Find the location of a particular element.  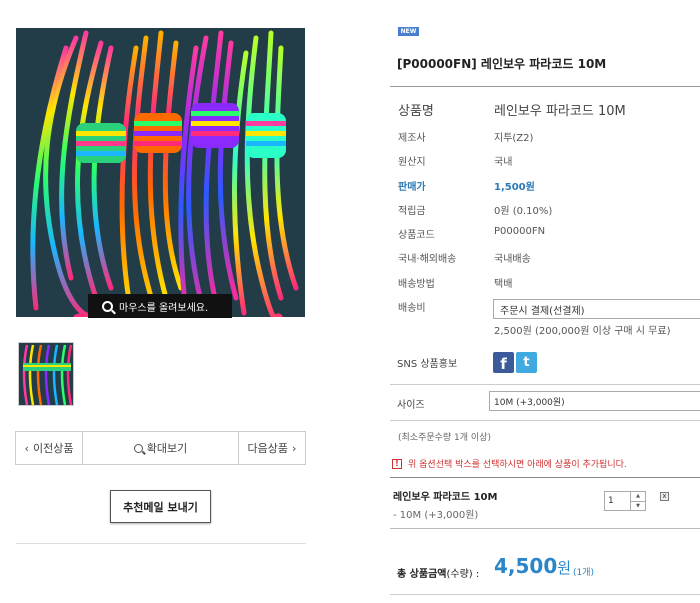

twitter-icon: t is located at coordinates (526, 362).